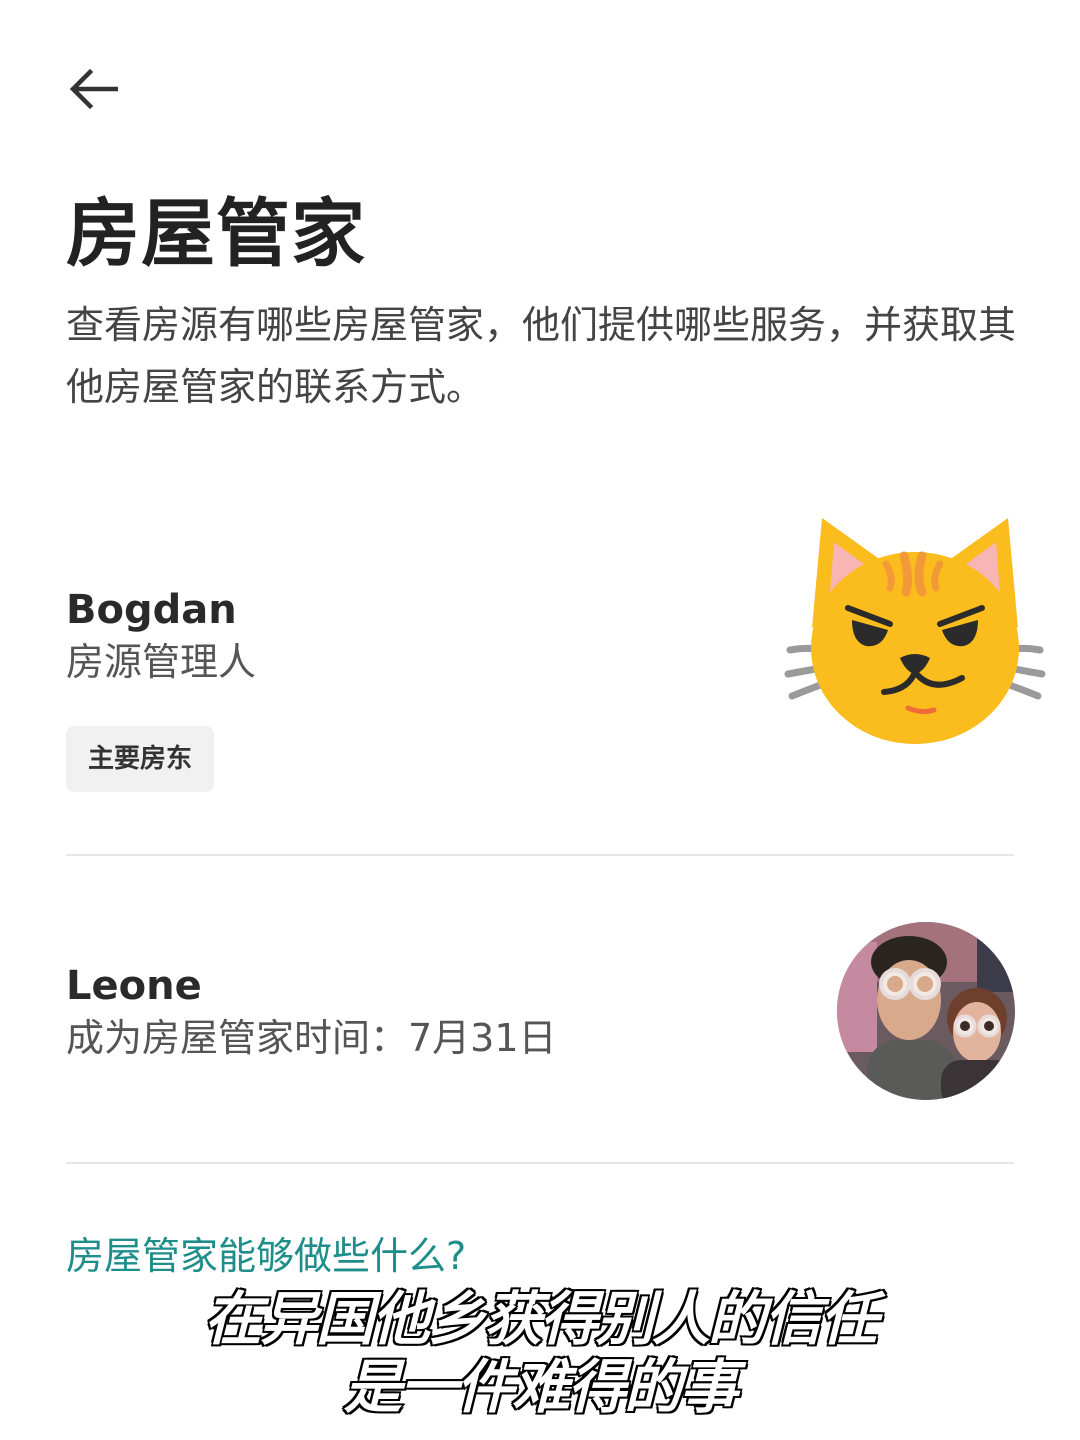 The image size is (1080, 1440). I want to click on host-faq-link: 房屋管家能够做些什么?, so click(266, 1256).